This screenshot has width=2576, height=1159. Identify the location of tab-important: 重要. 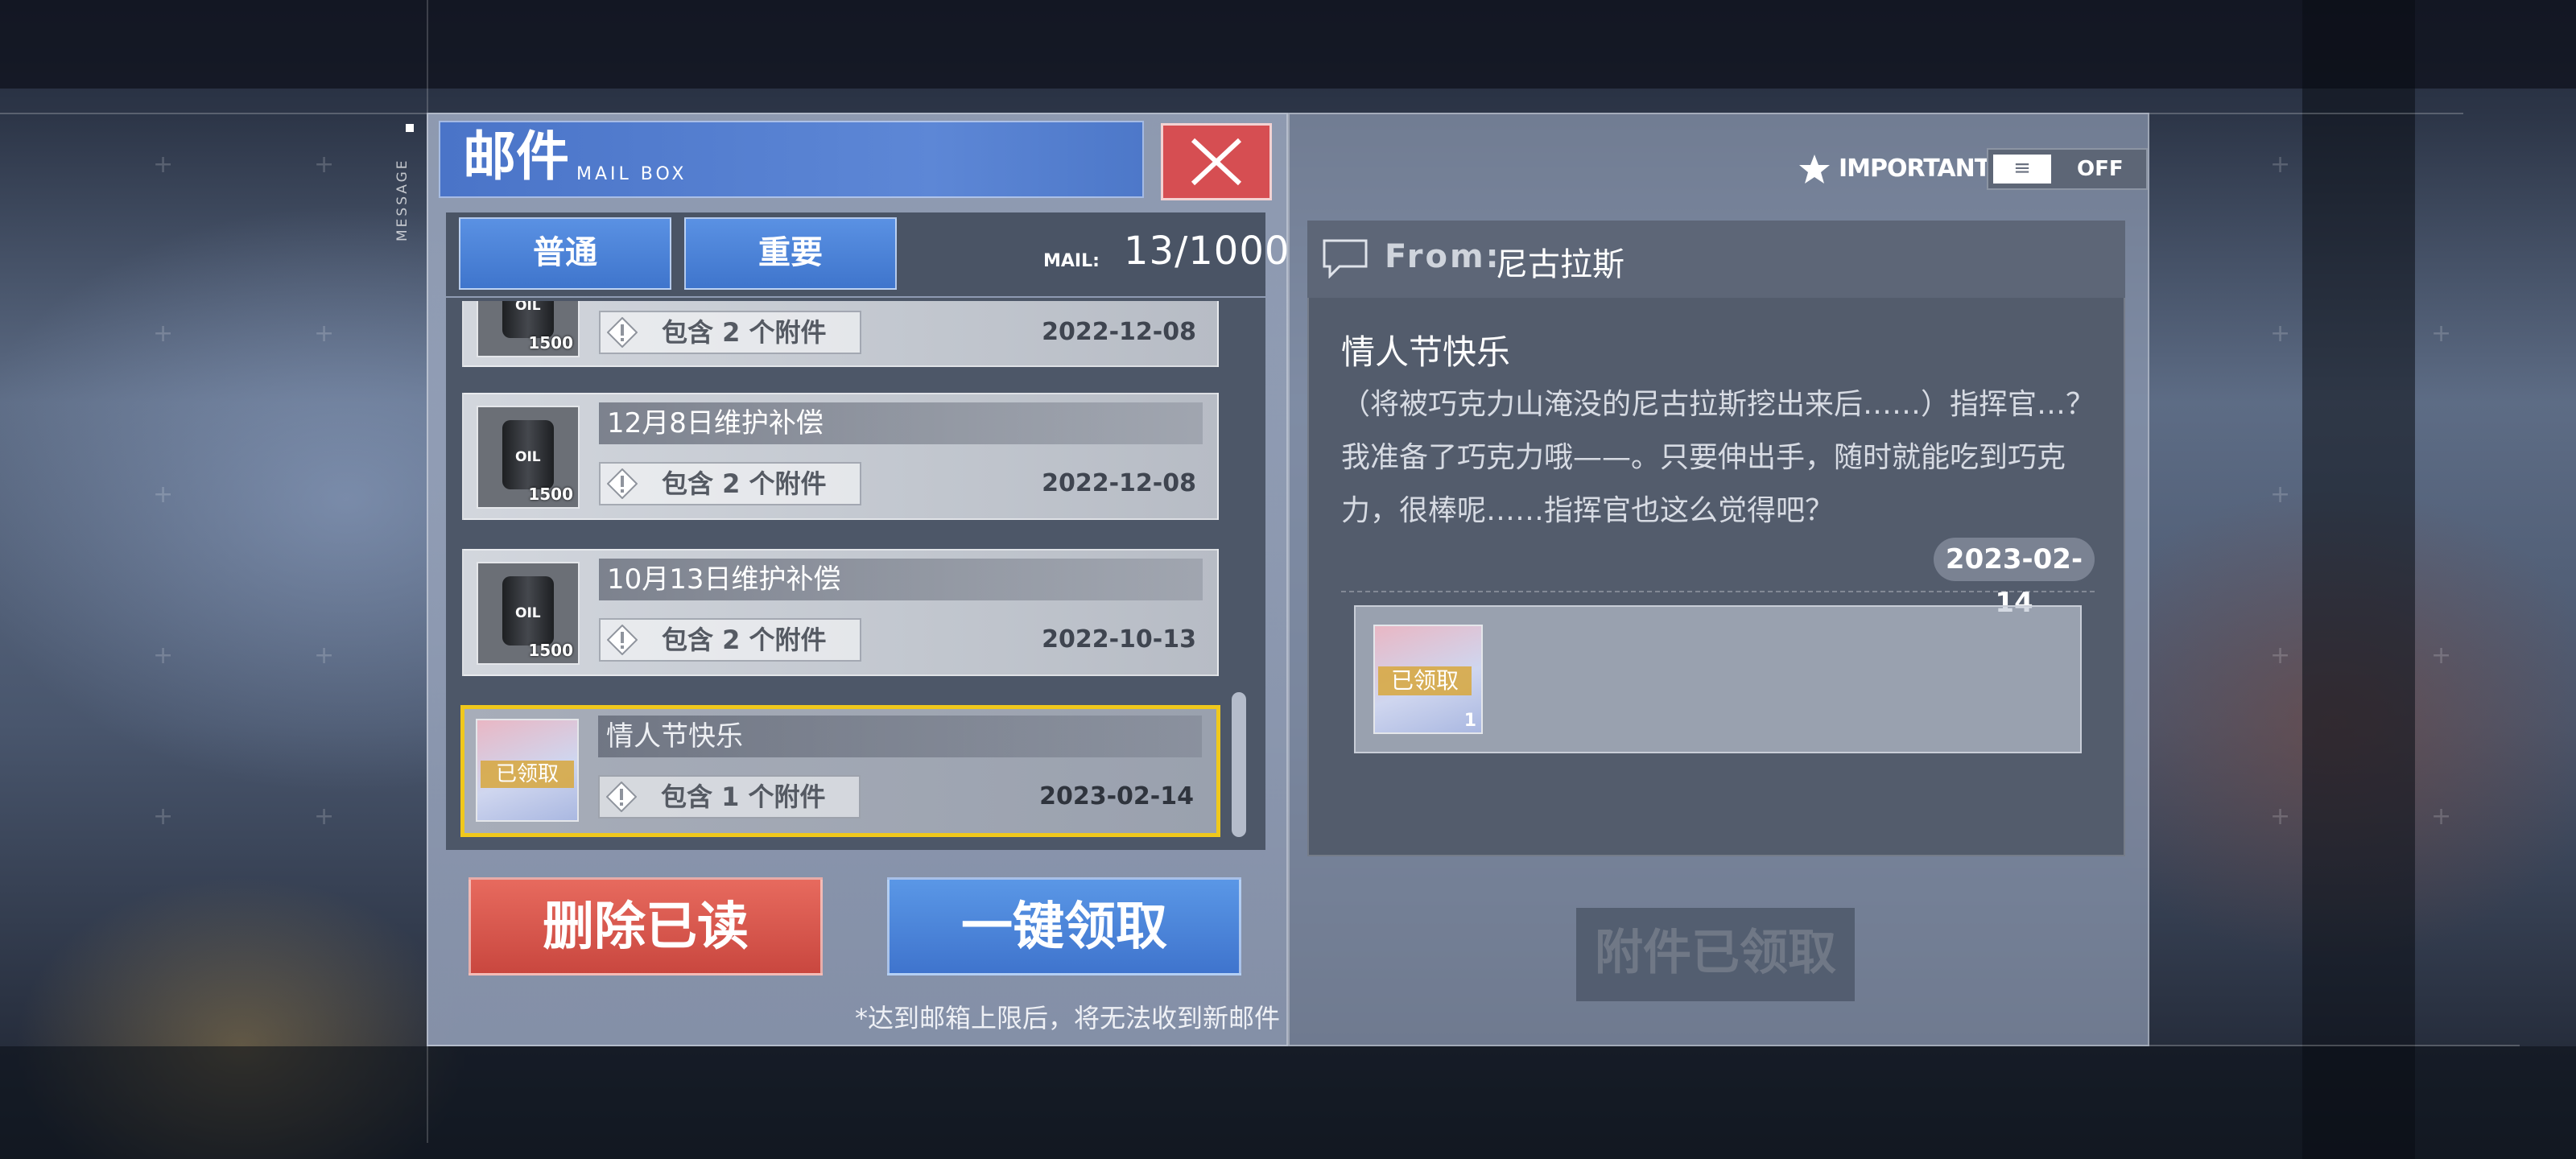
(790, 253).